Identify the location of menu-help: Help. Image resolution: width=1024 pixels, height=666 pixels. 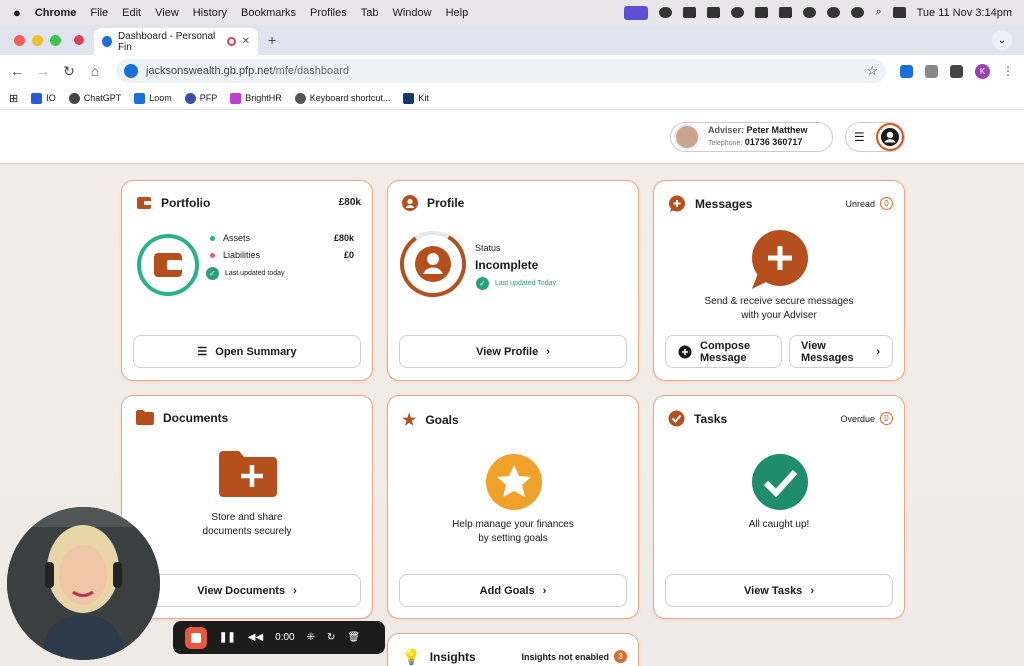
(457, 13).